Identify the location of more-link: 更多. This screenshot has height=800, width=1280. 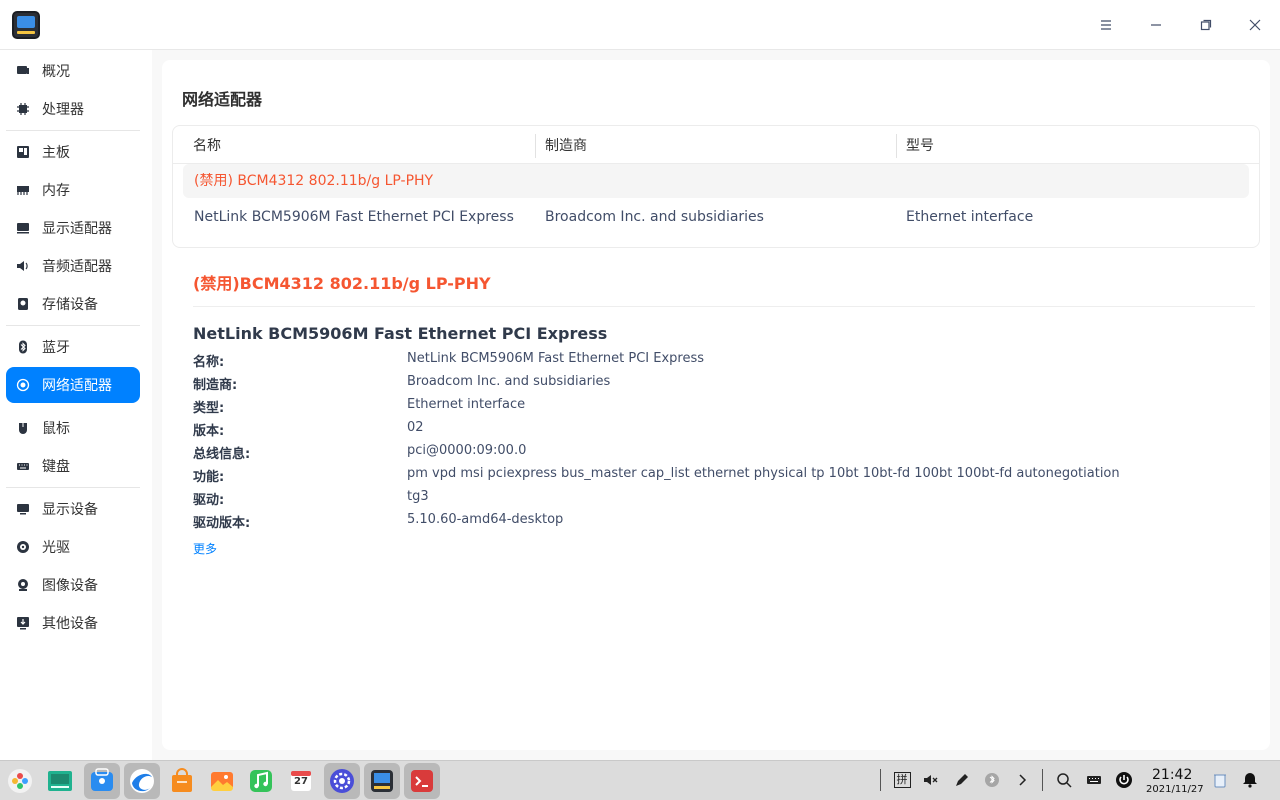
(205, 548).